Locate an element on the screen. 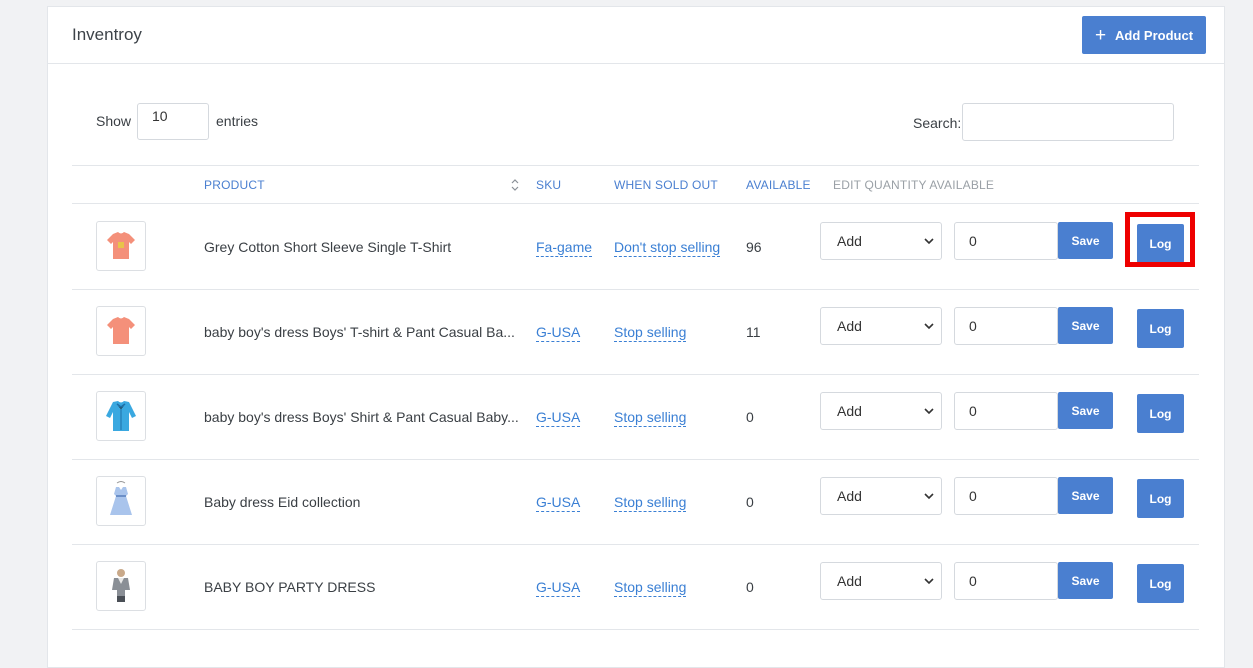  add-product-label: Add Product is located at coordinates (1154, 35).